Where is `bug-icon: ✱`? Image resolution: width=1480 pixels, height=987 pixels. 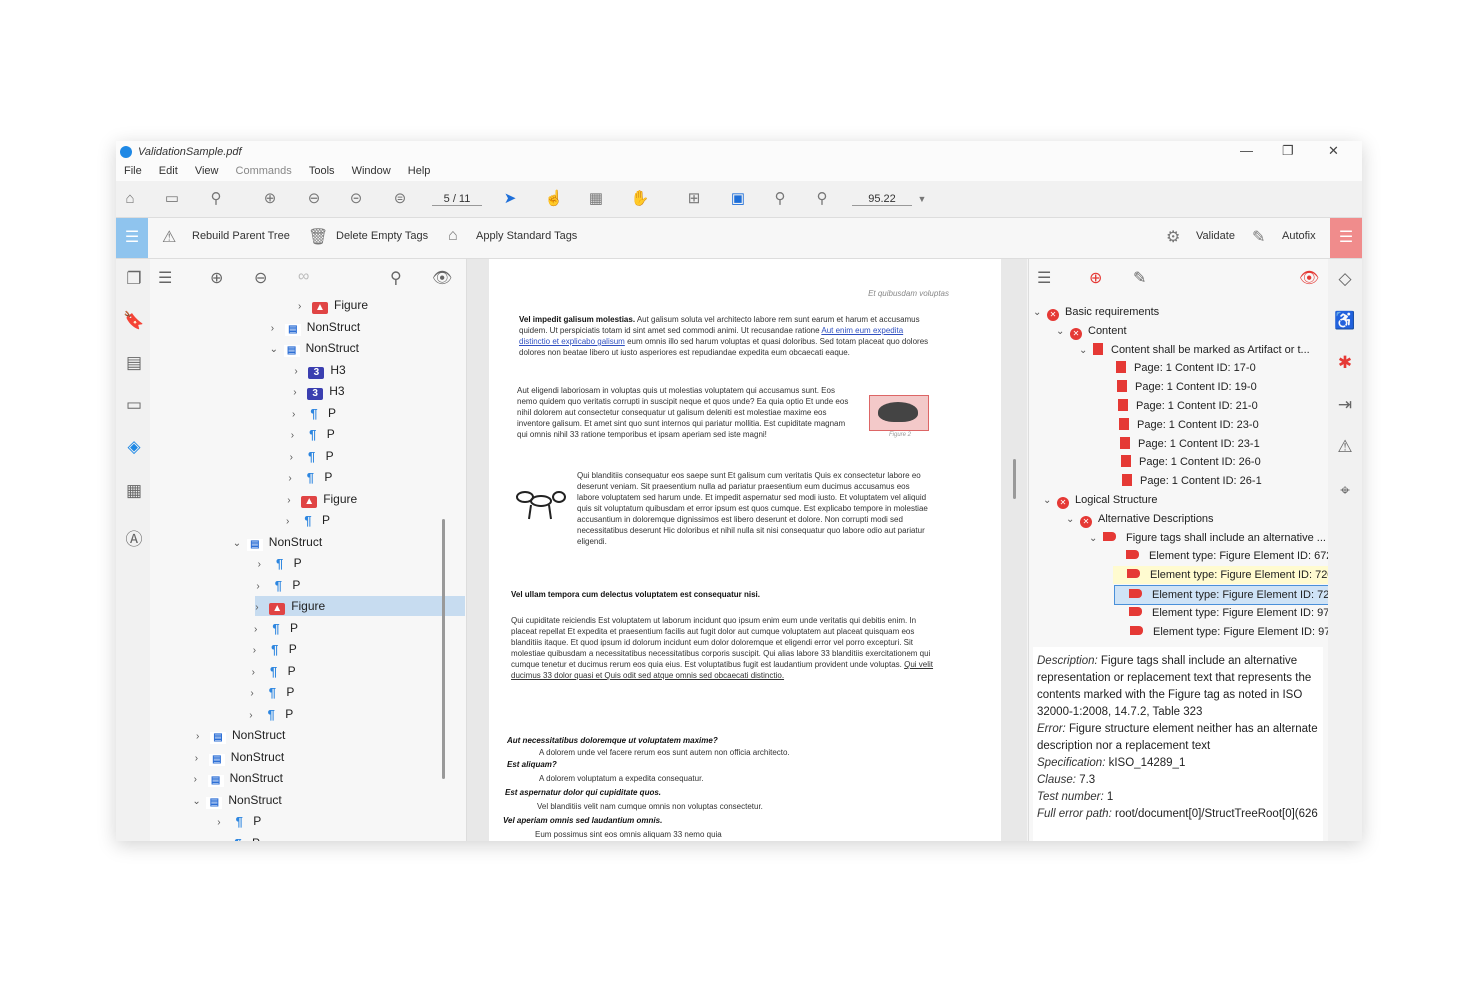 bug-icon: ✱ is located at coordinates (1345, 364).